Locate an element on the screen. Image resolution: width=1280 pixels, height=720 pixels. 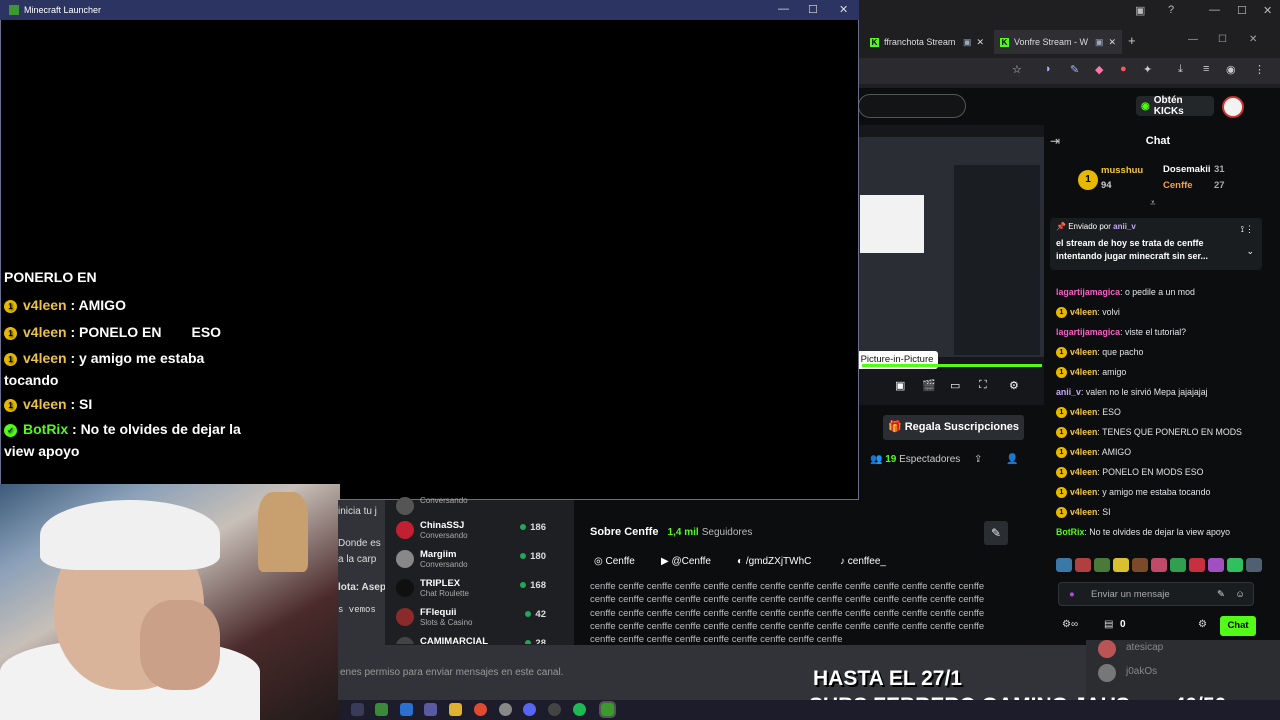
browser-minimize-icon: — is located at coordinates (1193, 39).